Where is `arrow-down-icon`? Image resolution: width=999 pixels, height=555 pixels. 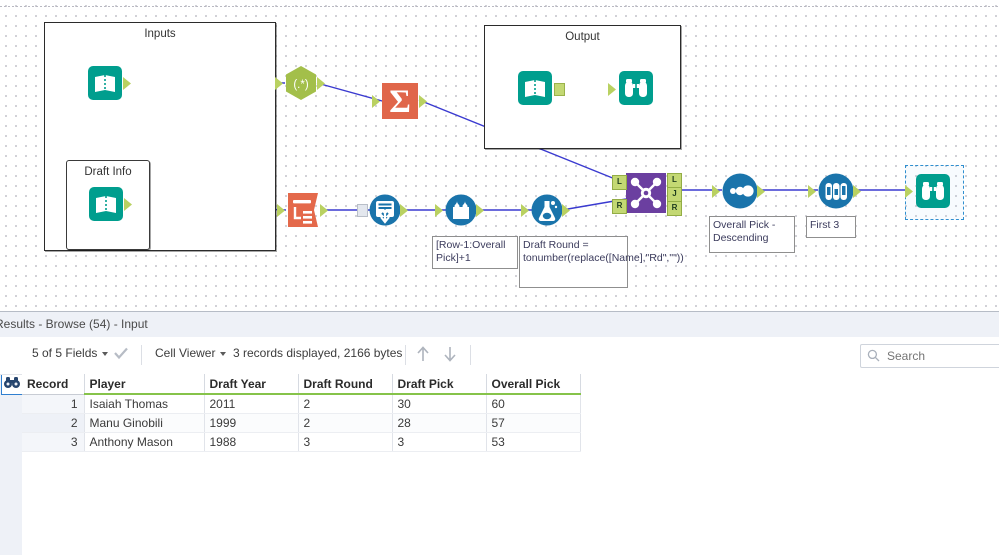 arrow-down-icon is located at coordinates (450, 354).